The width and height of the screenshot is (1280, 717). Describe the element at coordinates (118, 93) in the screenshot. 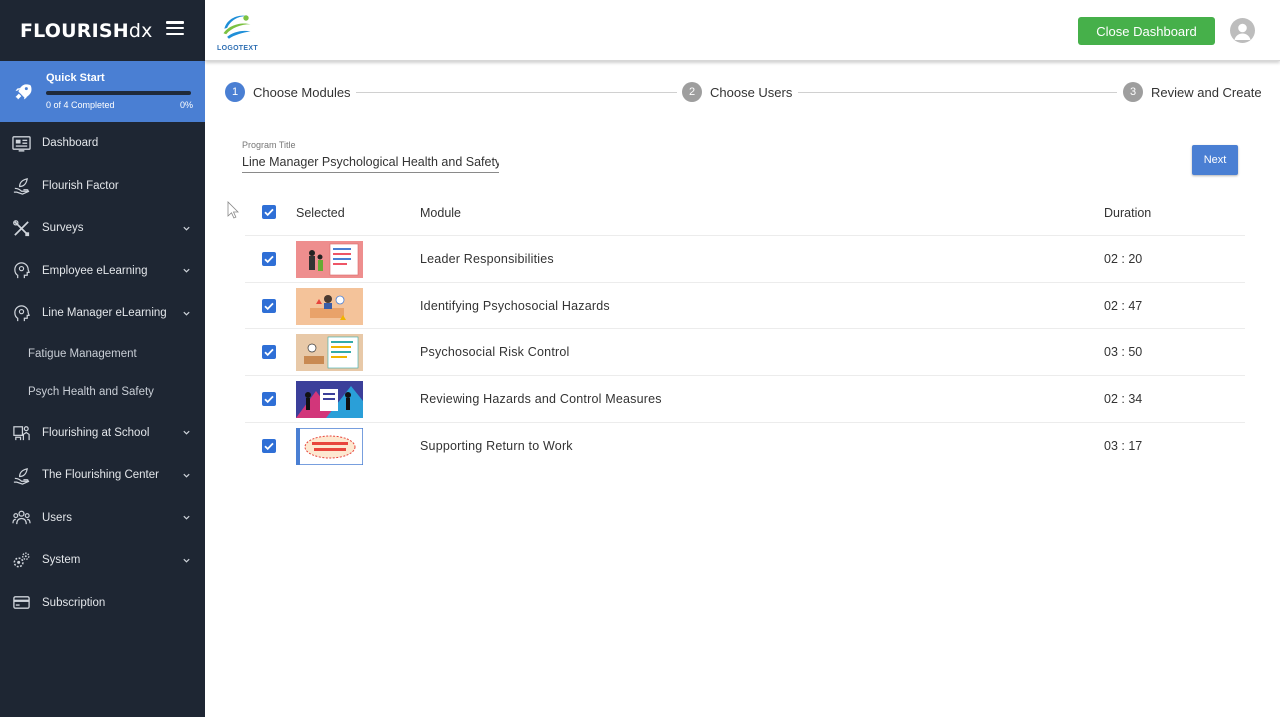

I see `quick-start-progress-bar` at that location.